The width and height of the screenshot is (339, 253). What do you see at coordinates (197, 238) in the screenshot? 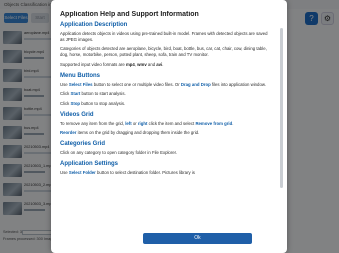
I see `ok-button: Ok` at bounding box center [197, 238].